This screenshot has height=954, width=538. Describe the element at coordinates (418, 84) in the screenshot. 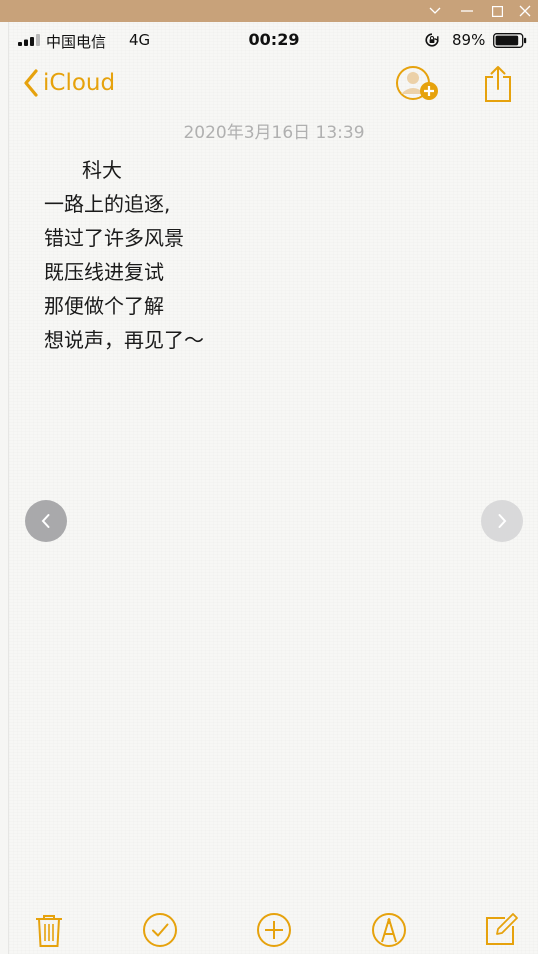

I see `add-person-icon` at that location.